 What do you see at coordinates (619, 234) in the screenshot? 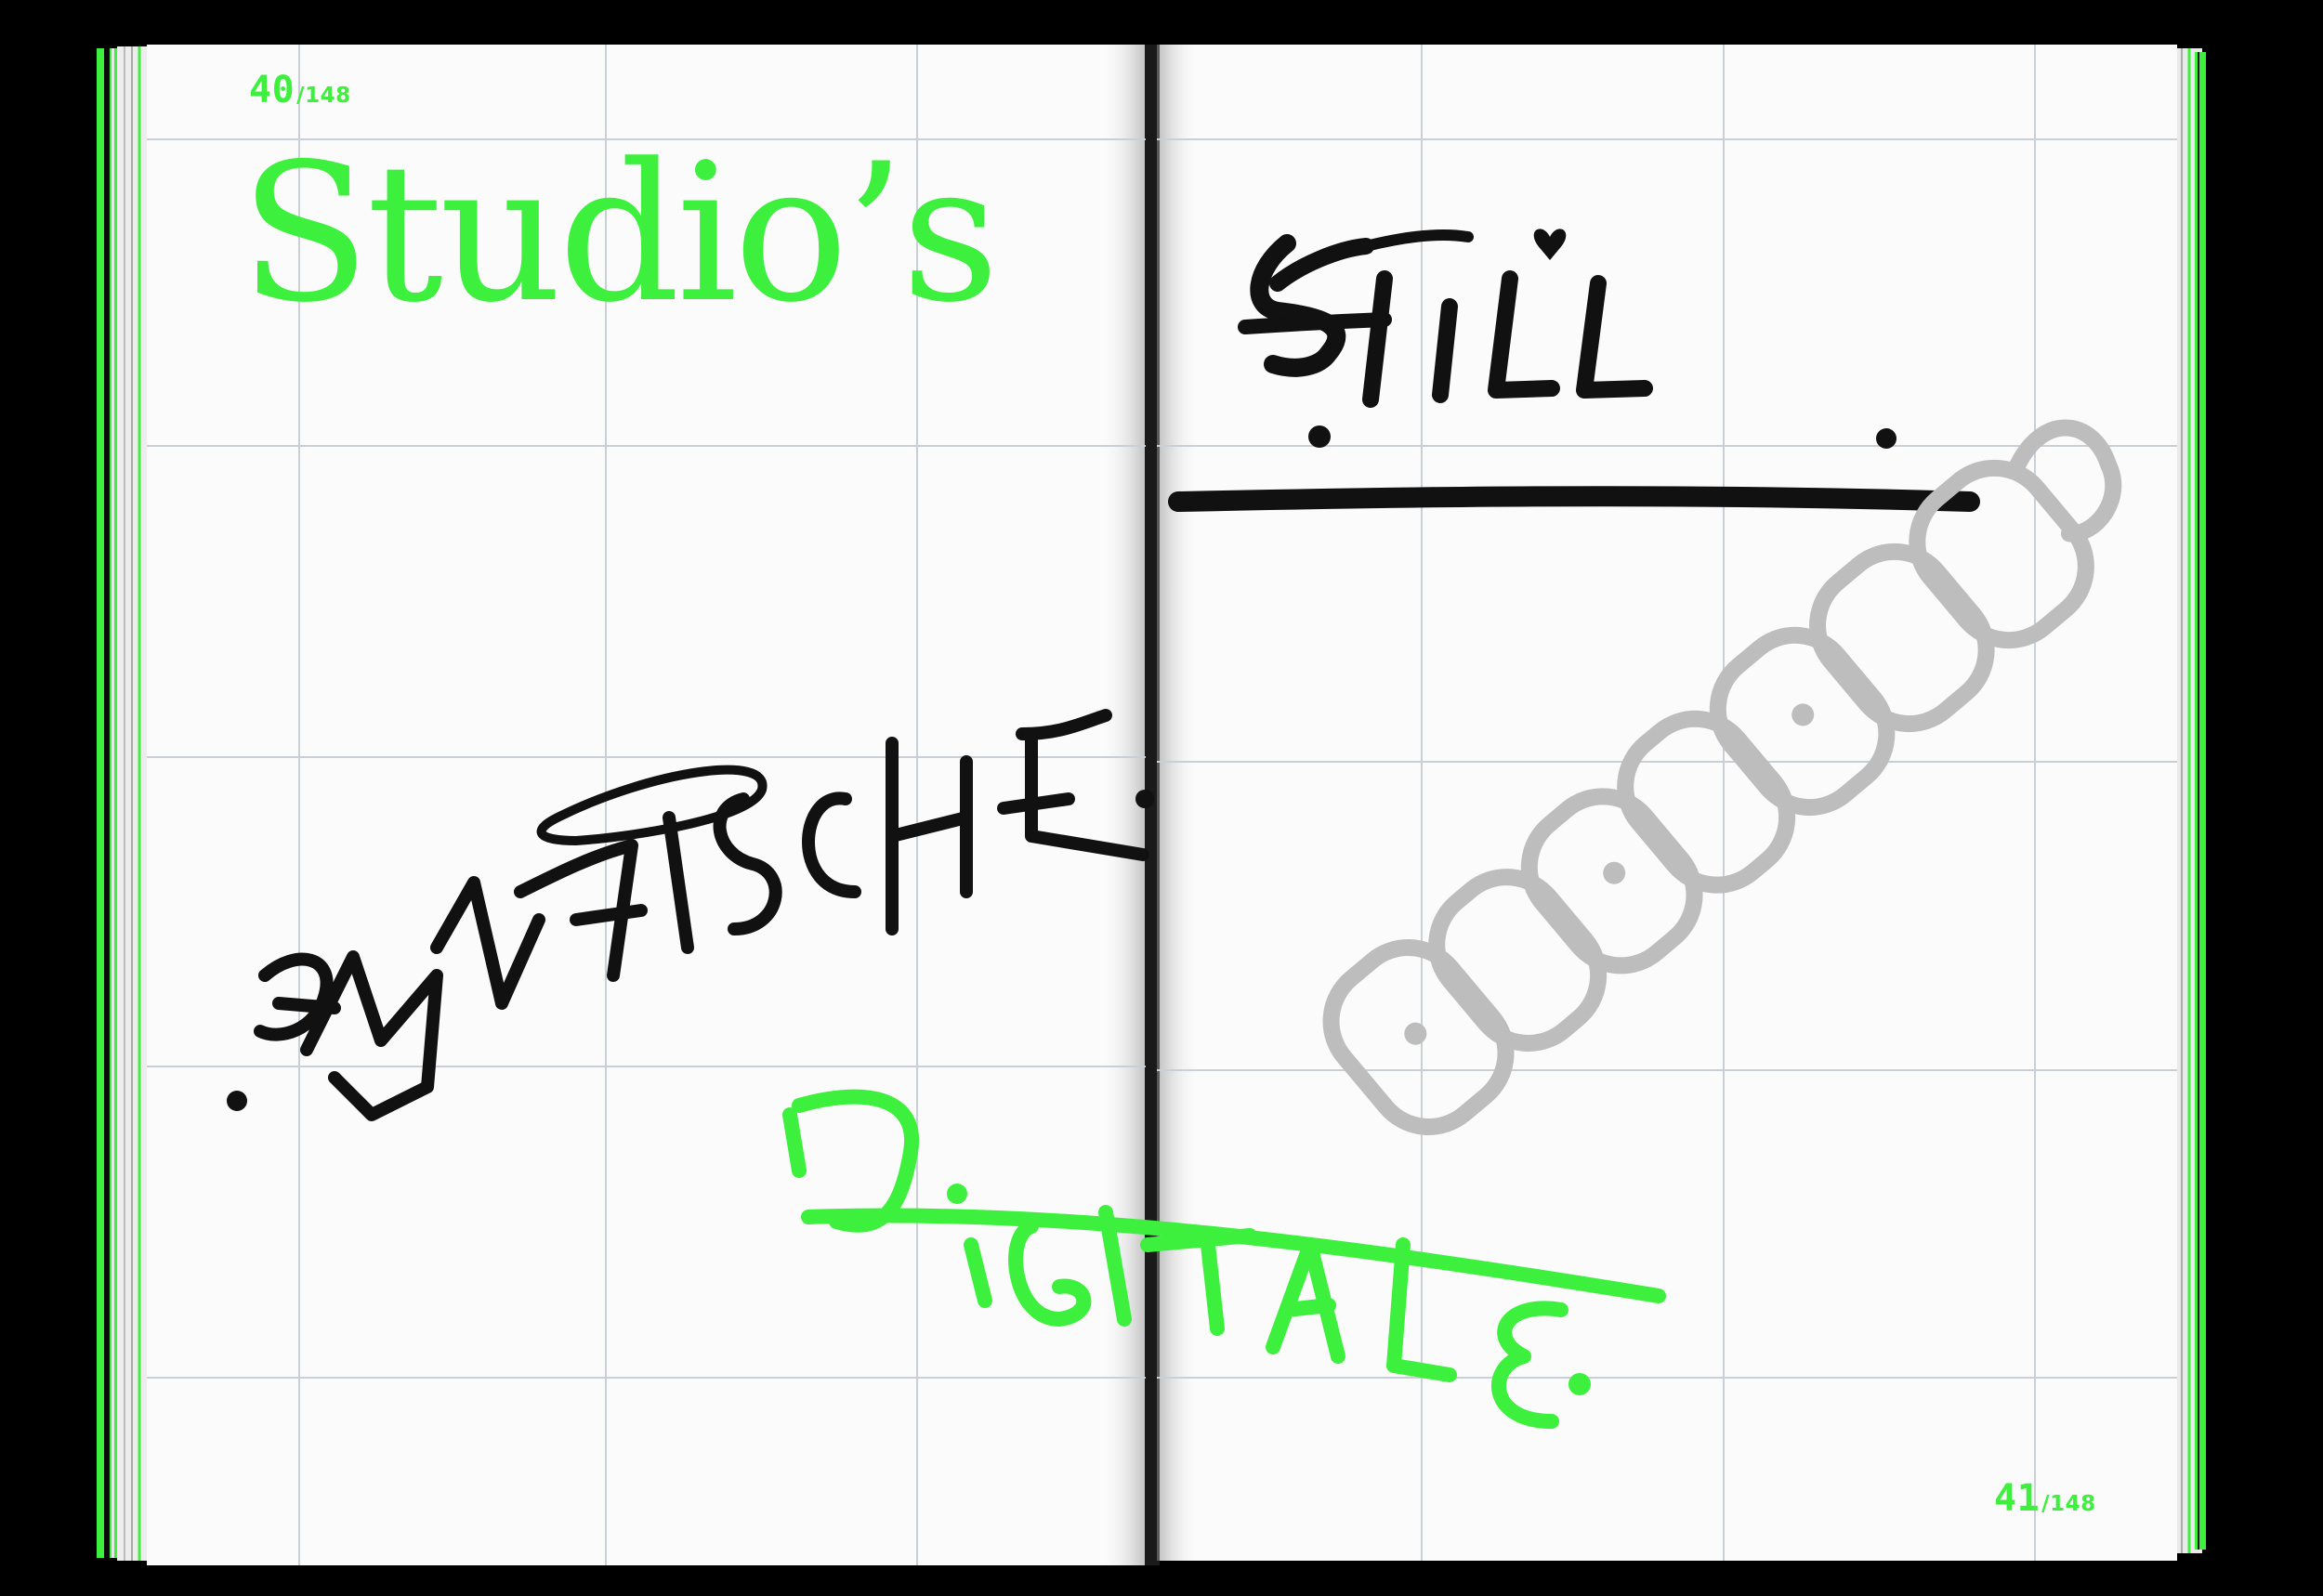
I see `page-title: Studio’s` at bounding box center [619, 234].